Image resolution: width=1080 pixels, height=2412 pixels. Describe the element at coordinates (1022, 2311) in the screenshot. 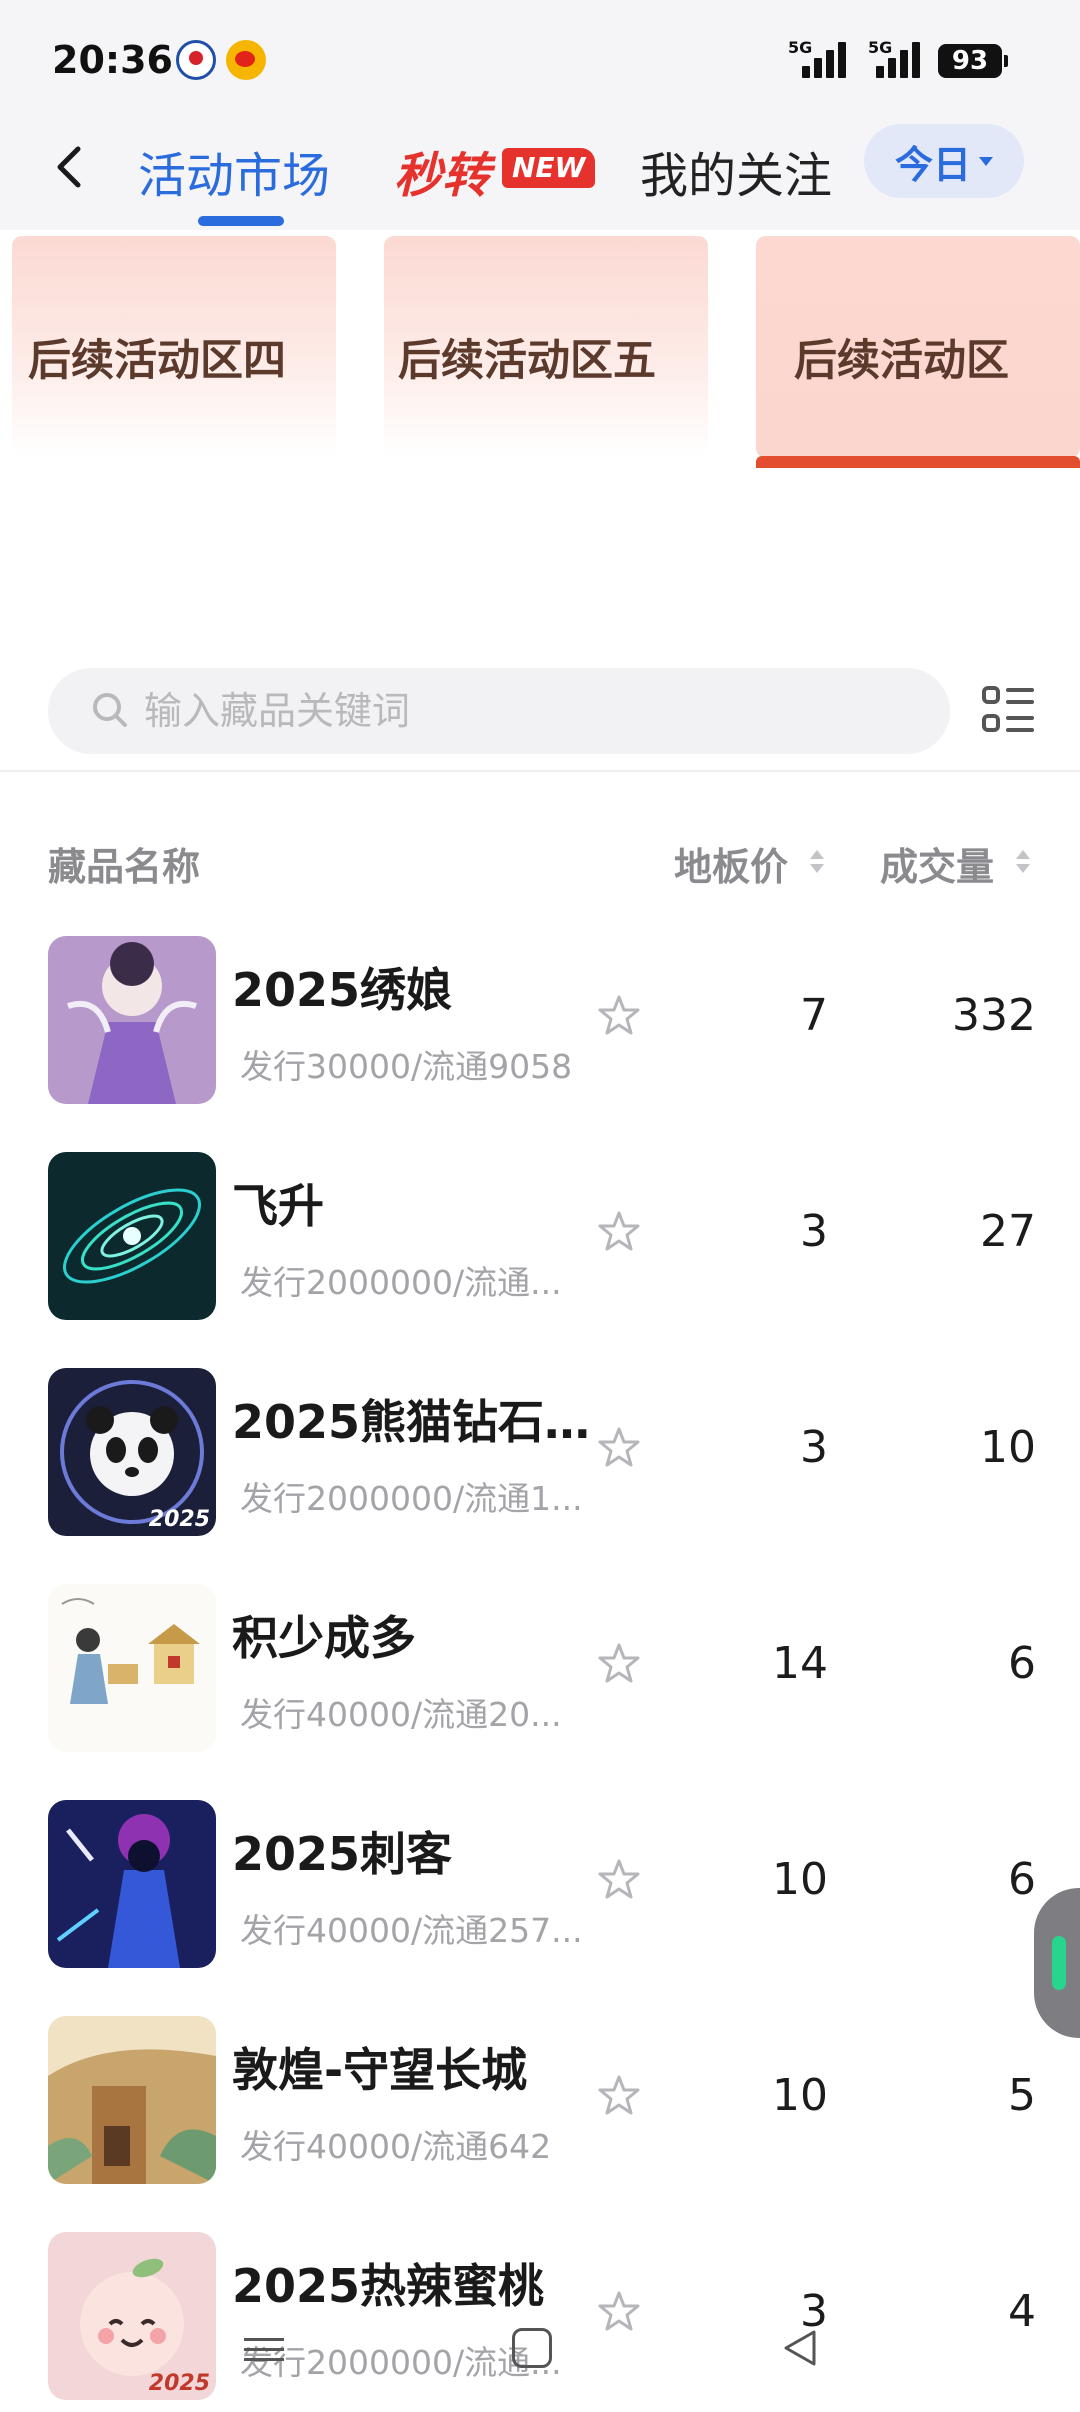

I see `trade-volume: 4` at that location.